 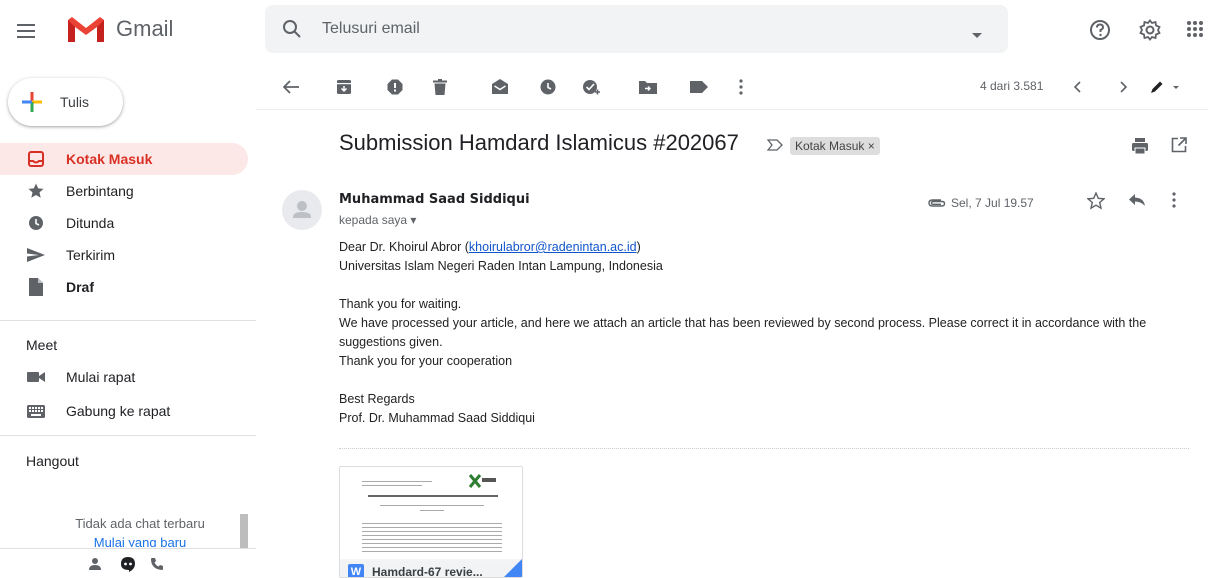 What do you see at coordinates (764, 448) in the screenshot?
I see `attachments-separator` at bounding box center [764, 448].